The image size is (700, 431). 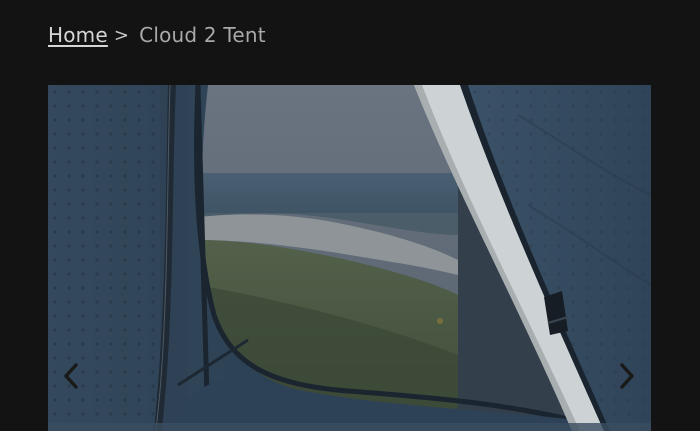 I want to click on breadcrumb-home-link: Home, so click(x=78, y=35).